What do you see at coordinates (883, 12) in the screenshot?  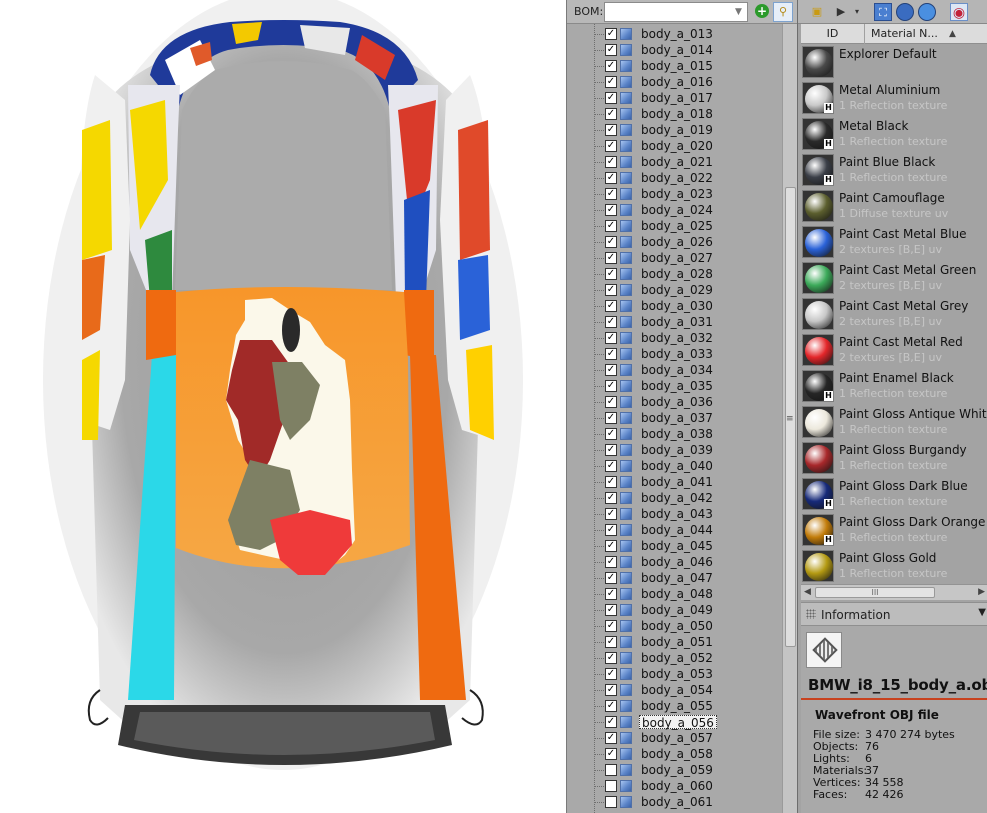 I see `frame-icon: ⛶` at bounding box center [883, 12].